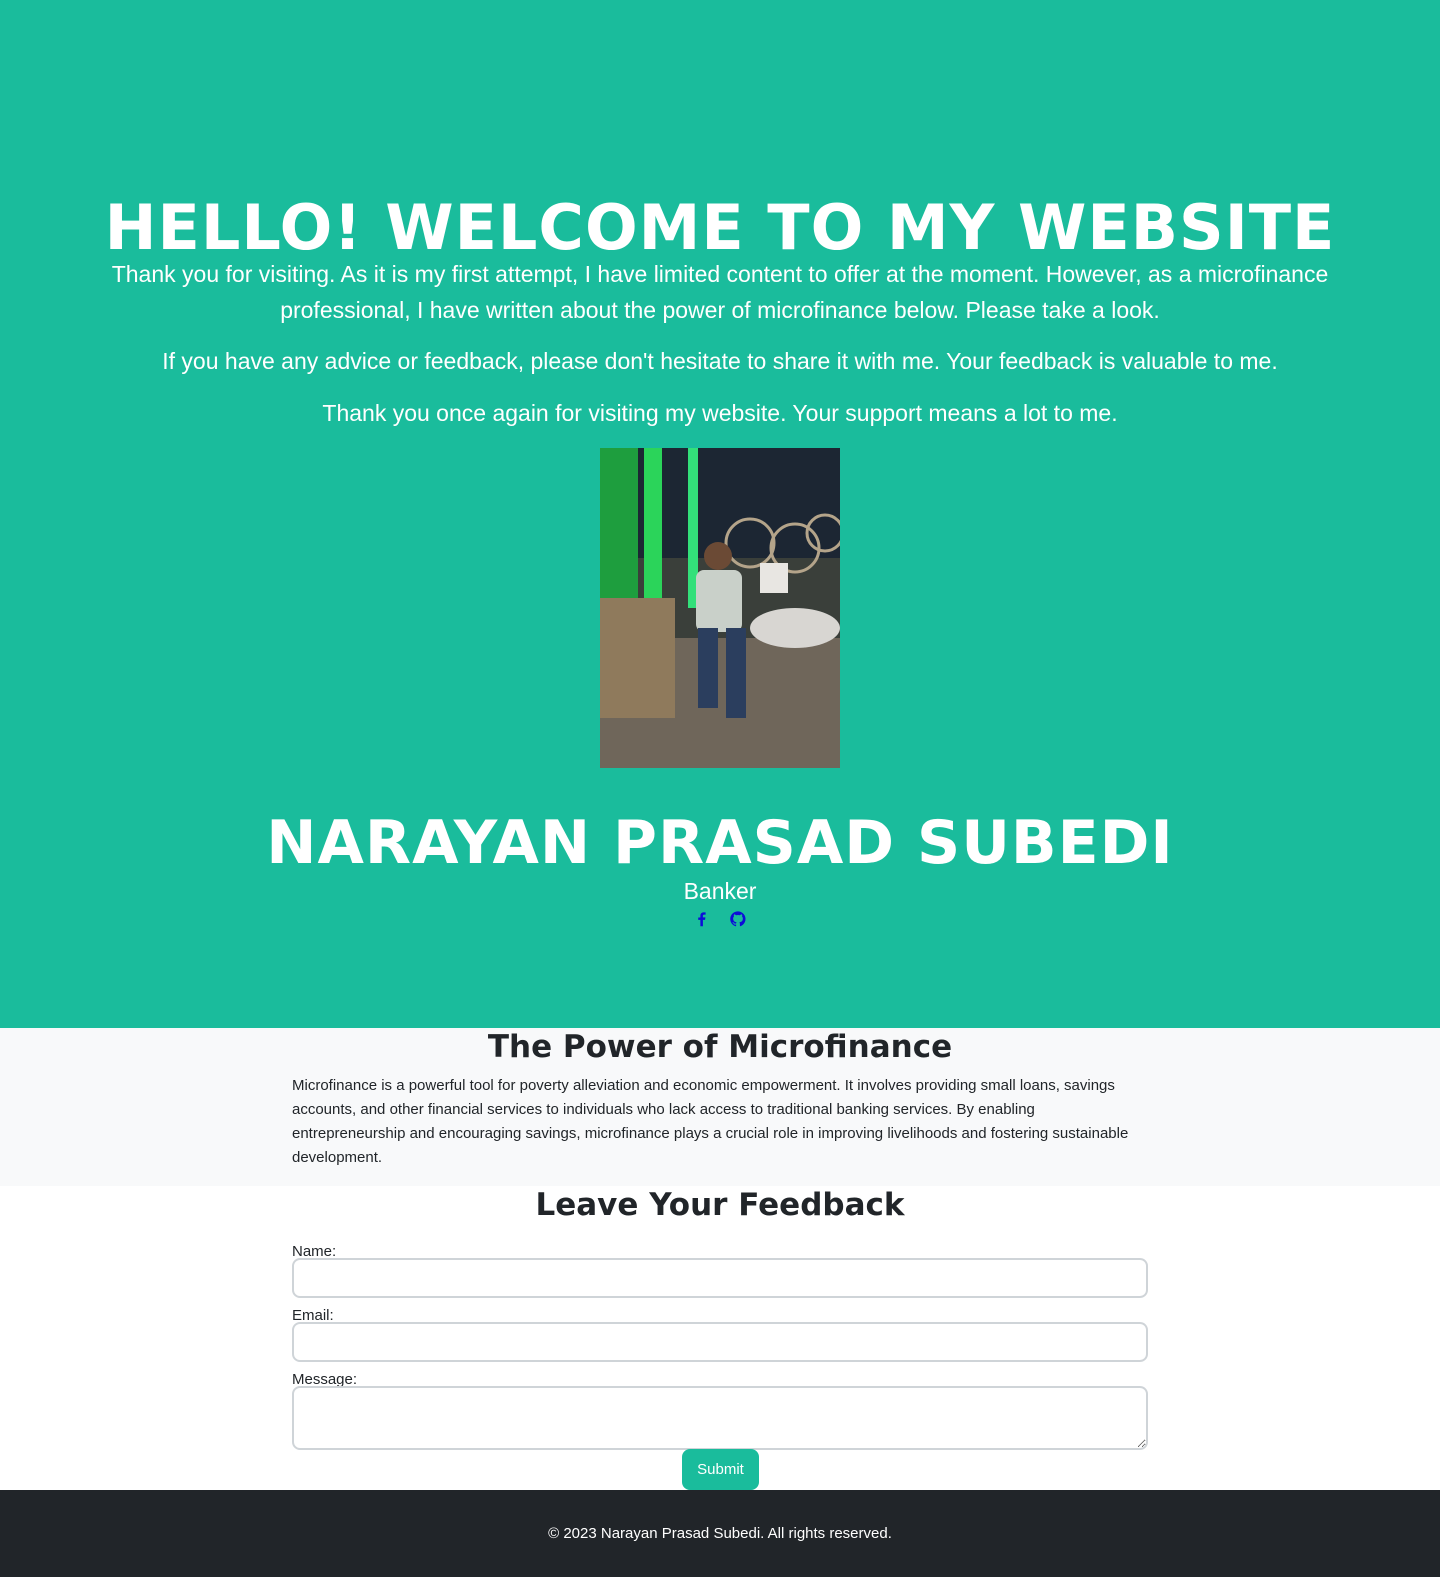  Describe the element at coordinates (720, 608) in the screenshot. I see `profile-photo` at that location.